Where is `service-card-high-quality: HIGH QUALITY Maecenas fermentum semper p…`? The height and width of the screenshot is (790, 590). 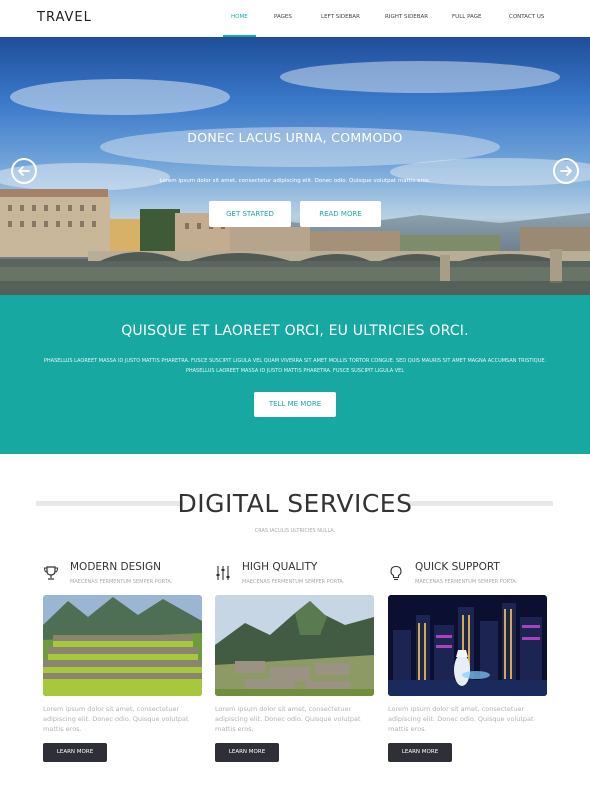
service-card-high-quality: HIGH QUALITY Maecenas fermentum semper p… is located at coordinates (295, 663).